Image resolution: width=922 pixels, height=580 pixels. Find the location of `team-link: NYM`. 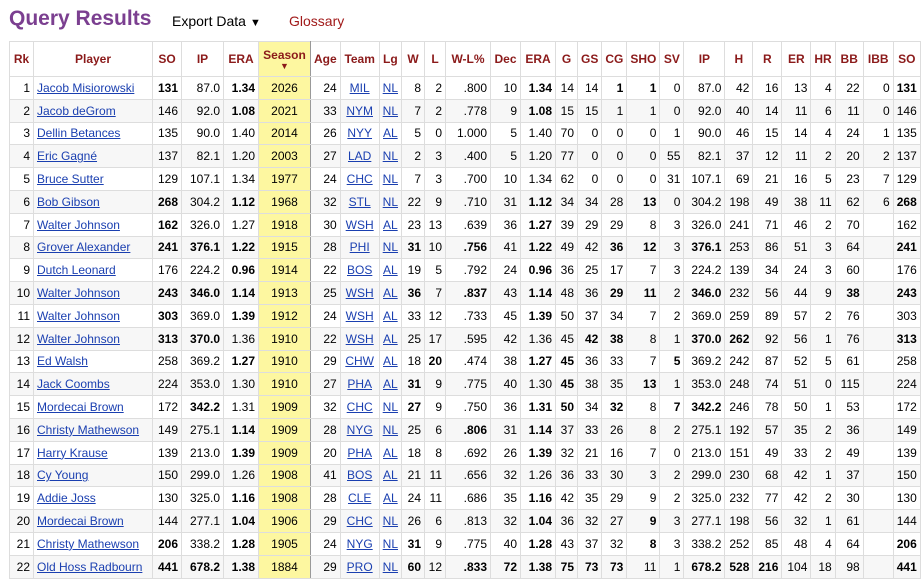

team-link: NYM is located at coordinates (359, 111).